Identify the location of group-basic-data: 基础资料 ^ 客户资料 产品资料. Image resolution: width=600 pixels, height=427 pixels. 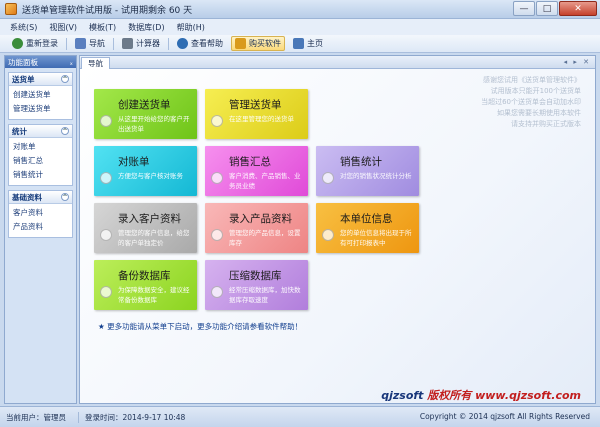
(40, 214).